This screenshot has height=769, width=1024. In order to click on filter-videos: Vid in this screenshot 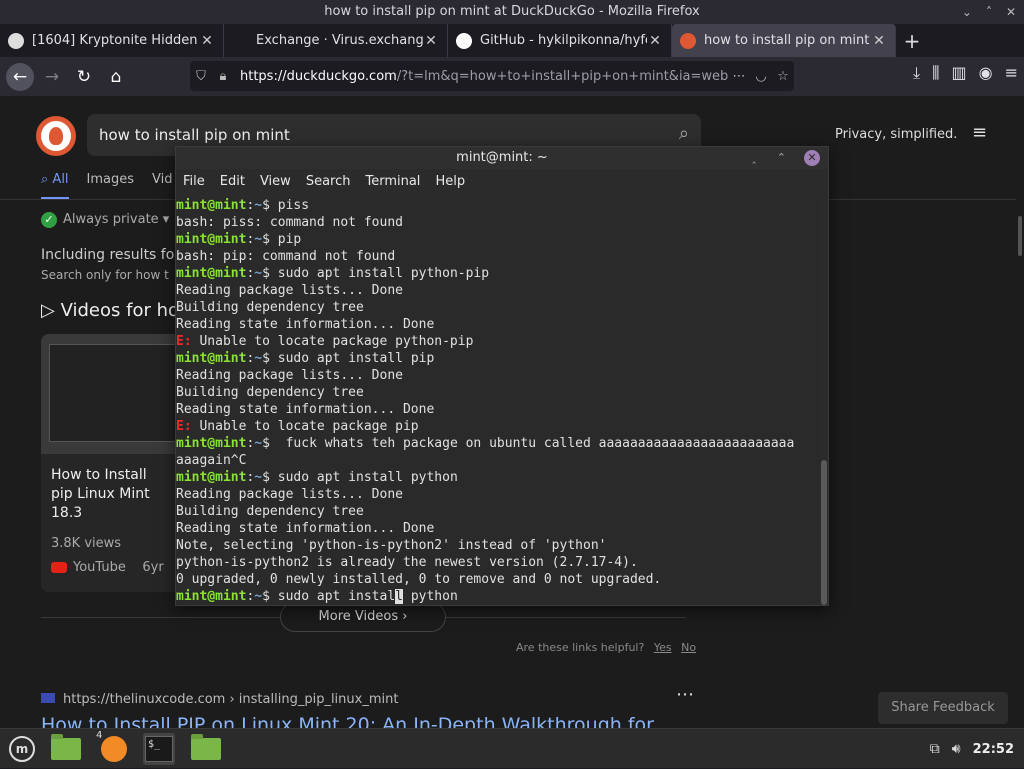, I will do `click(162, 185)`.